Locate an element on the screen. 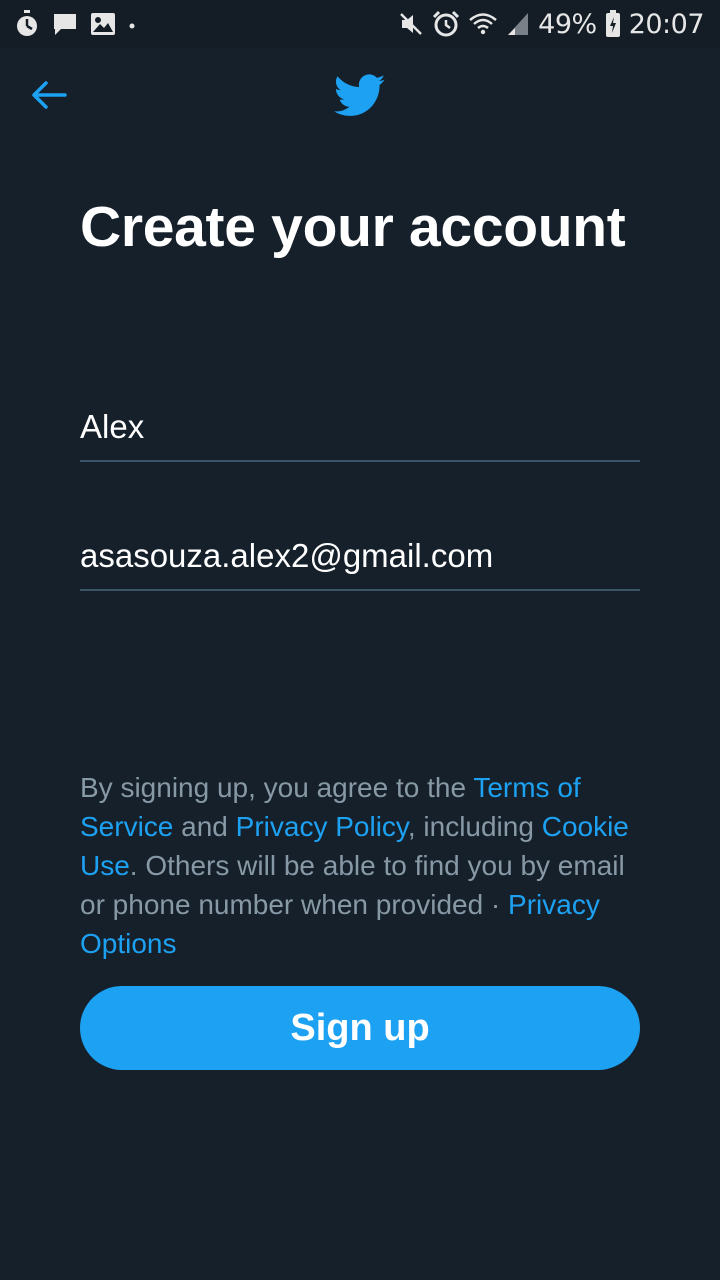 The image size is (720, 1280). timer-icon is located at coordinates (27, 24).